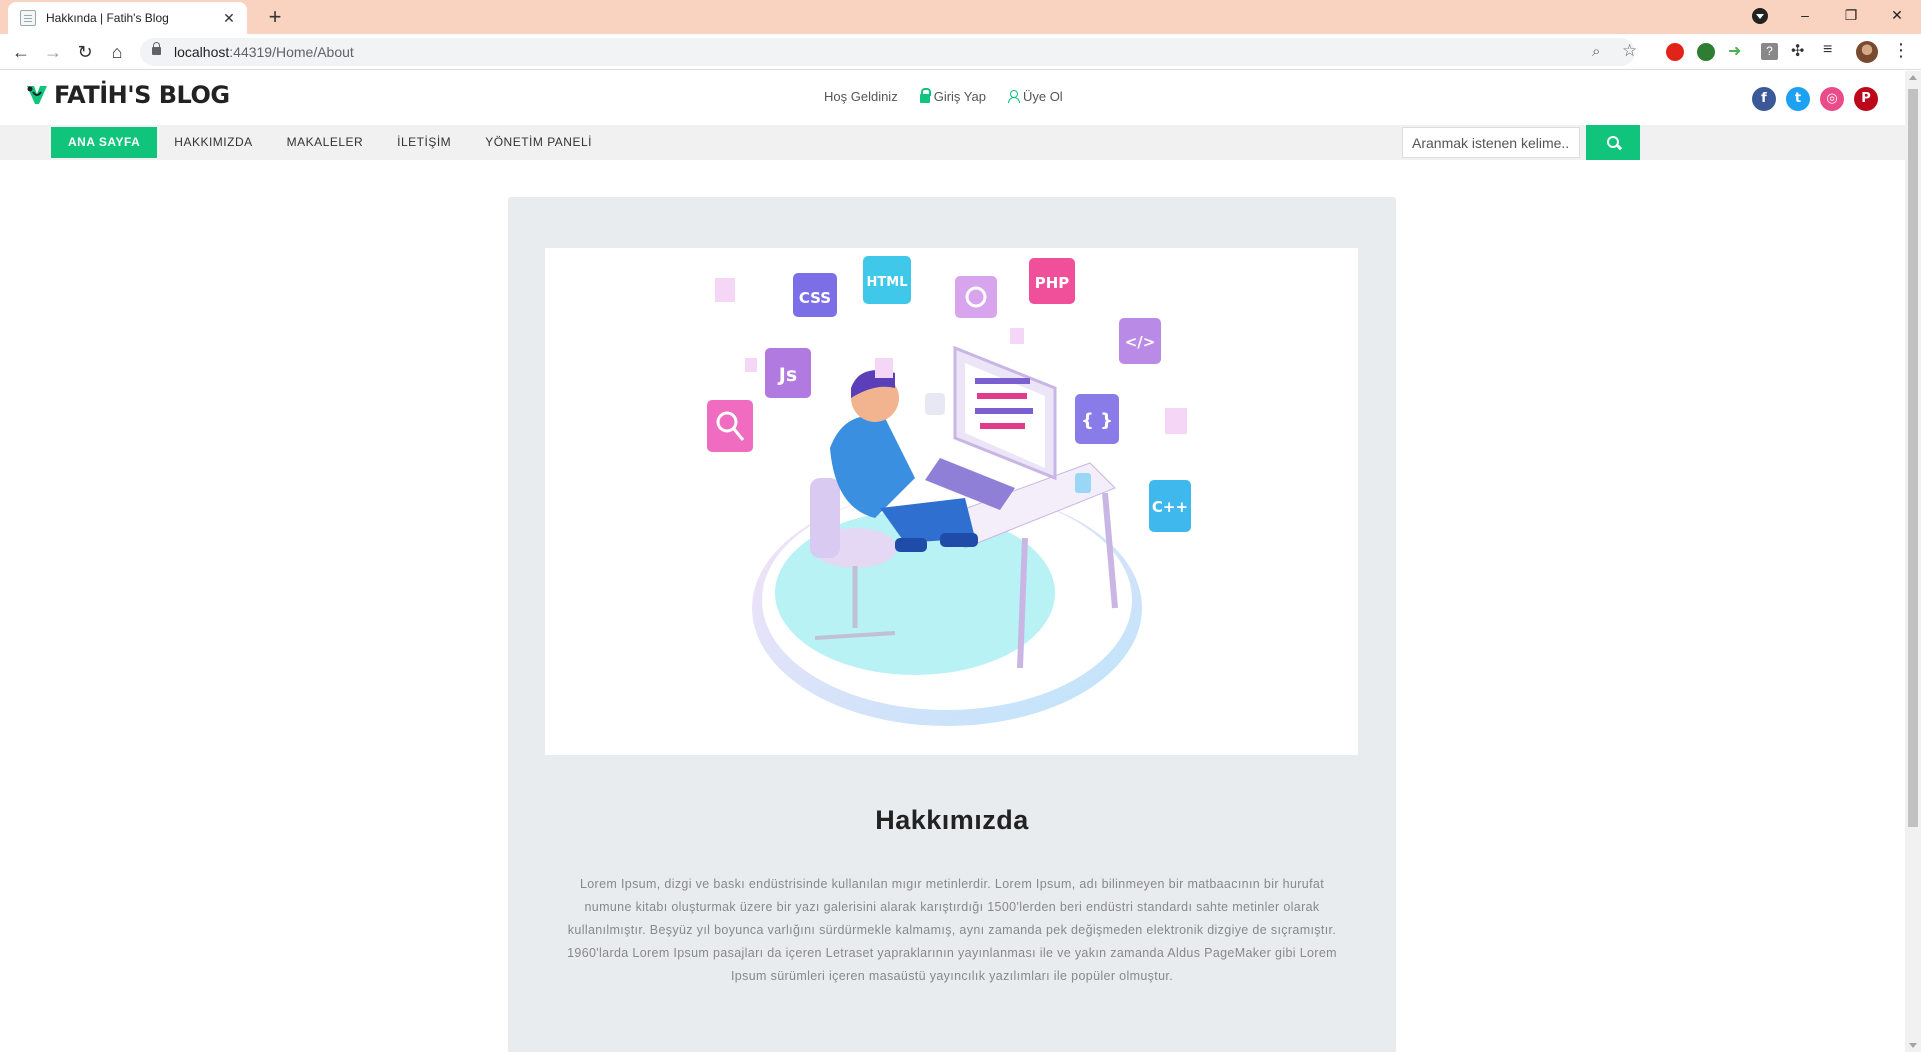 The image size is (1921, 1052). What do you see at coordinates (1764, 99) in the screenshot?
I see `facebook-icon: f` at bounding box center [1764, 99].